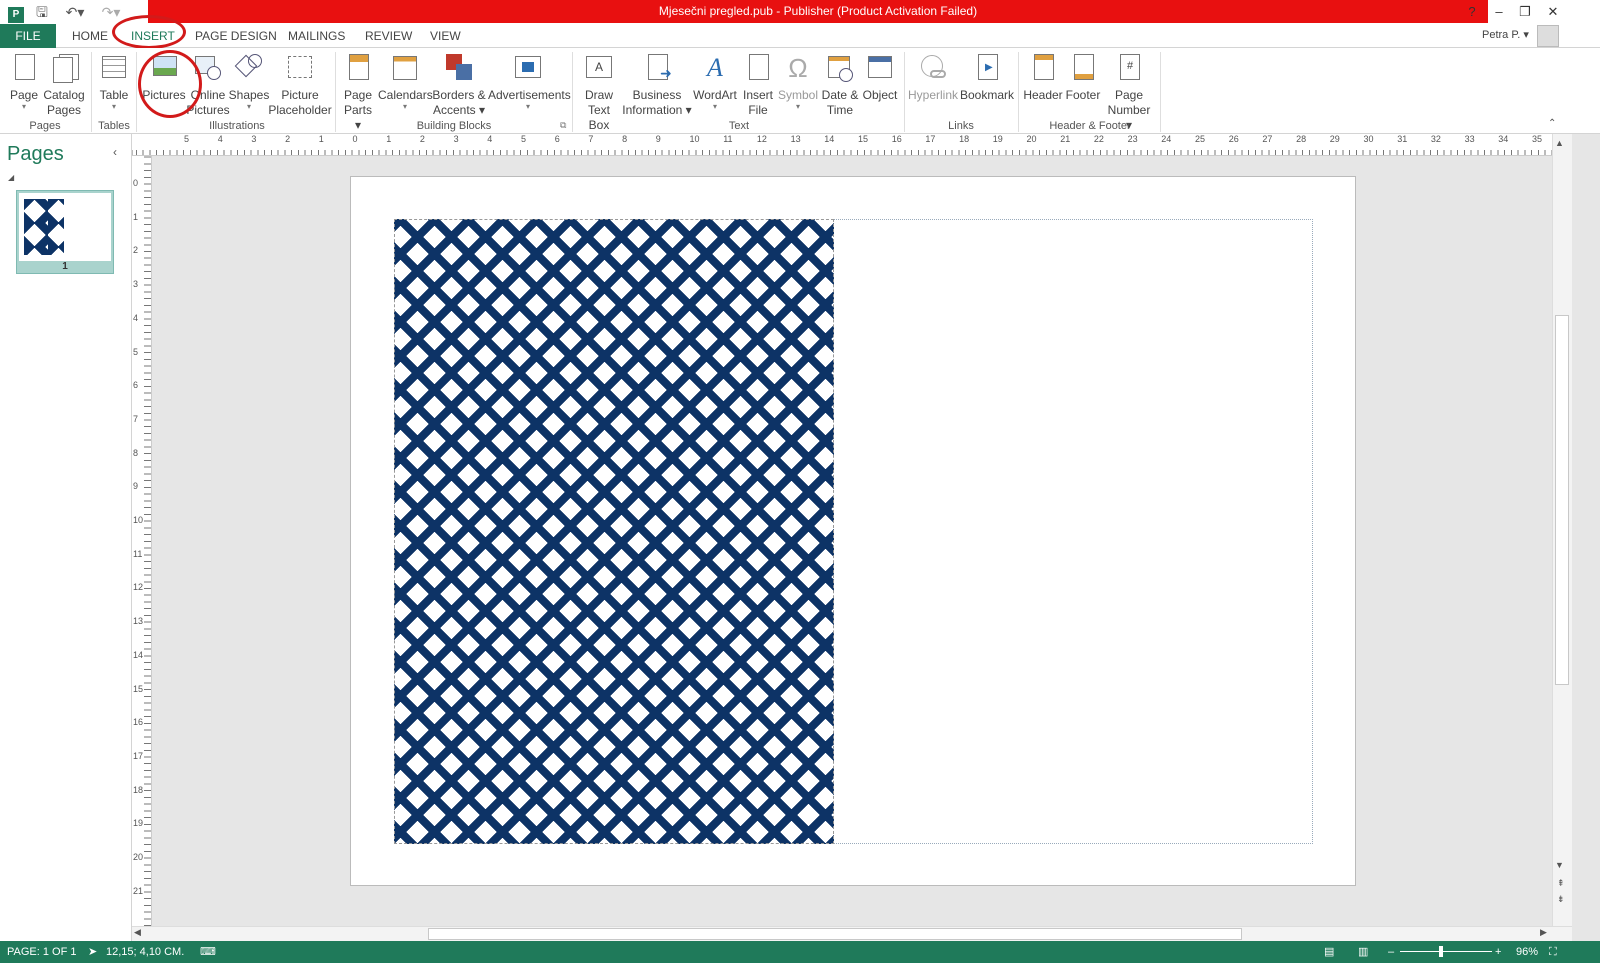 This screenshot has height=963, width=1600. What do you see at coordinates (1098, 139) in the screenshot?
I see `ruler-label: 22` at bounding box center [1098, 139].